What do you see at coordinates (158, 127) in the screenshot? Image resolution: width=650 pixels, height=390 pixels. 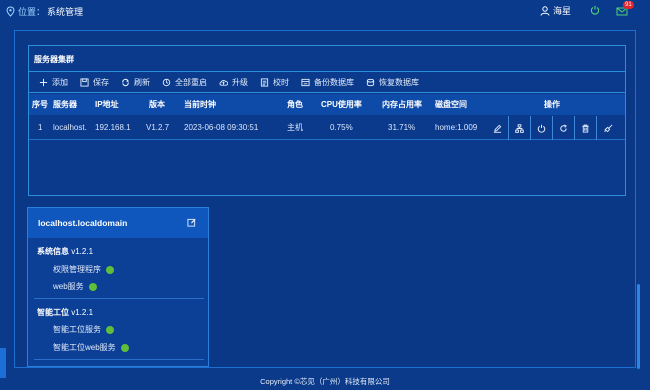 I see `cell-version: V1.2.7` at bounding box center [158, 127].